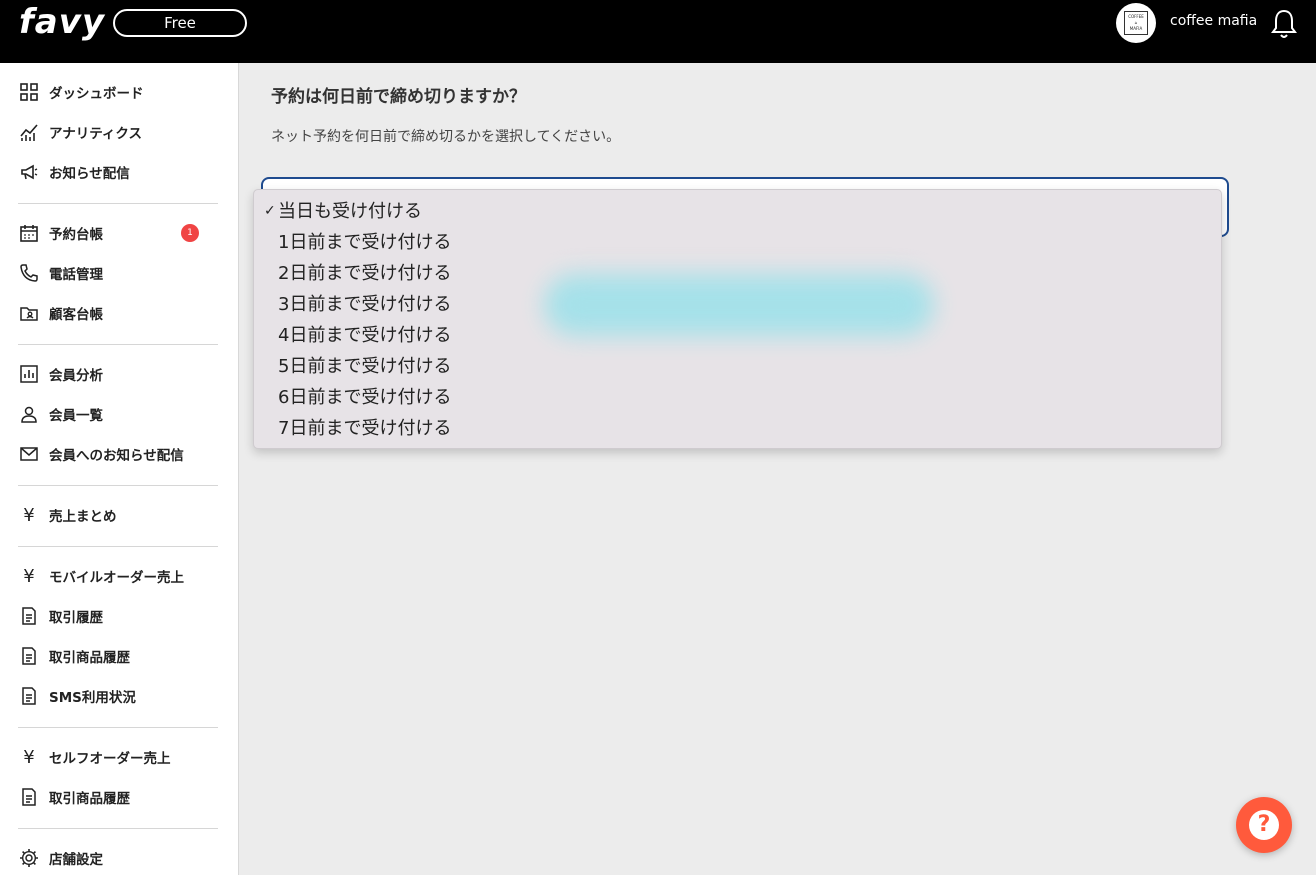 This screenshot has width=1316, height=875. What do you see at coordinates (29, 132) in the screenshot?
I see `analytics-icon` at bounding box center [29, 132].